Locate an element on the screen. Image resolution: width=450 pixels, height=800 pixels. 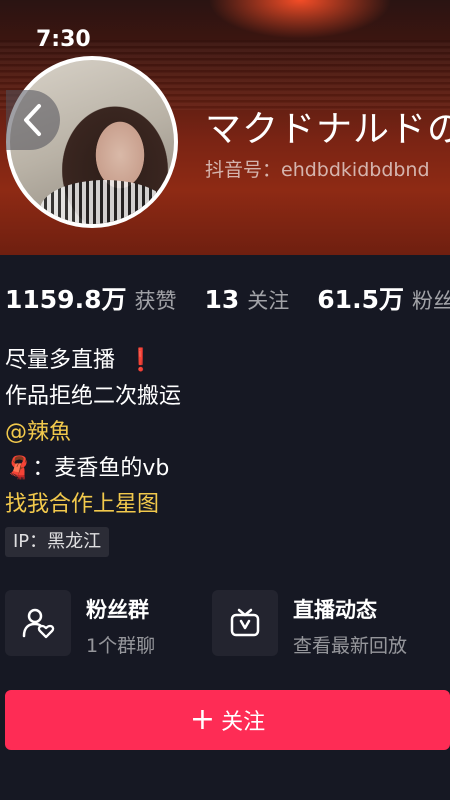
plus-icon: + is located at coordinates (202, 719).